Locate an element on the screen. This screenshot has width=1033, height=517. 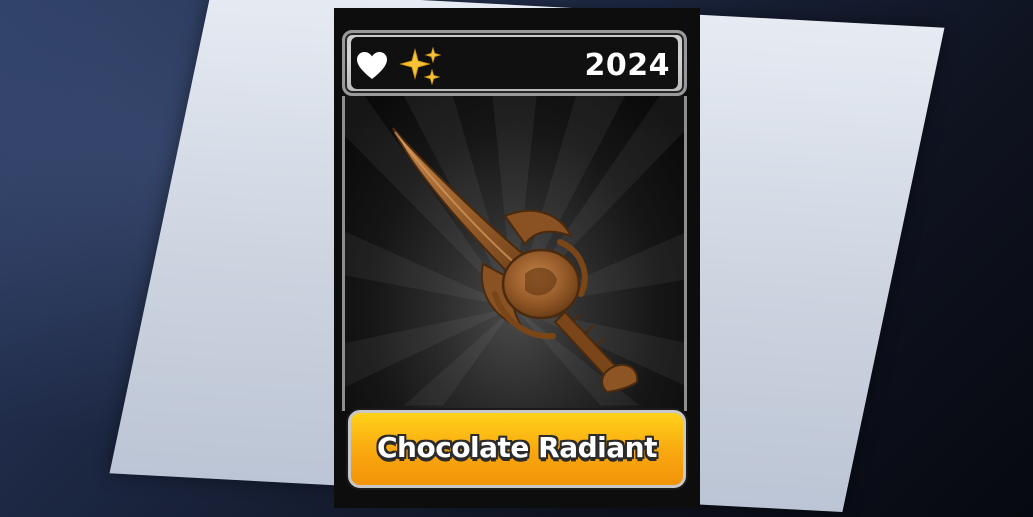
item-name-plate: Chocolate Radiant is located at coordinates (517, 449).